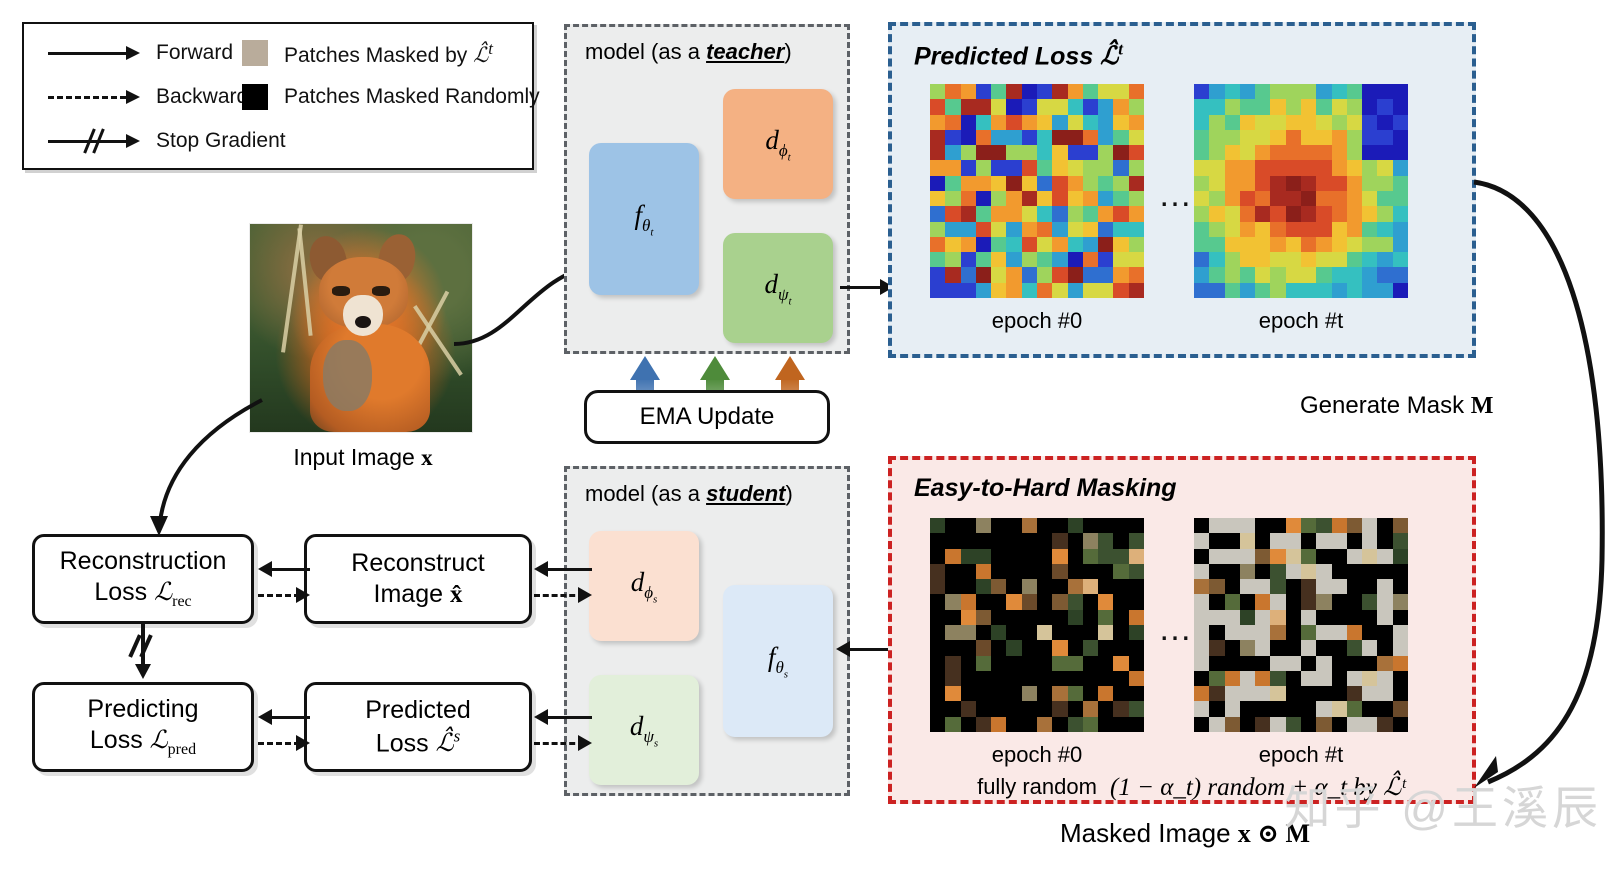 The height and width of the screenshot is (882, 1620). I want to click on arrow-pred-loss-to-dpsis-head, so click(585, 743).